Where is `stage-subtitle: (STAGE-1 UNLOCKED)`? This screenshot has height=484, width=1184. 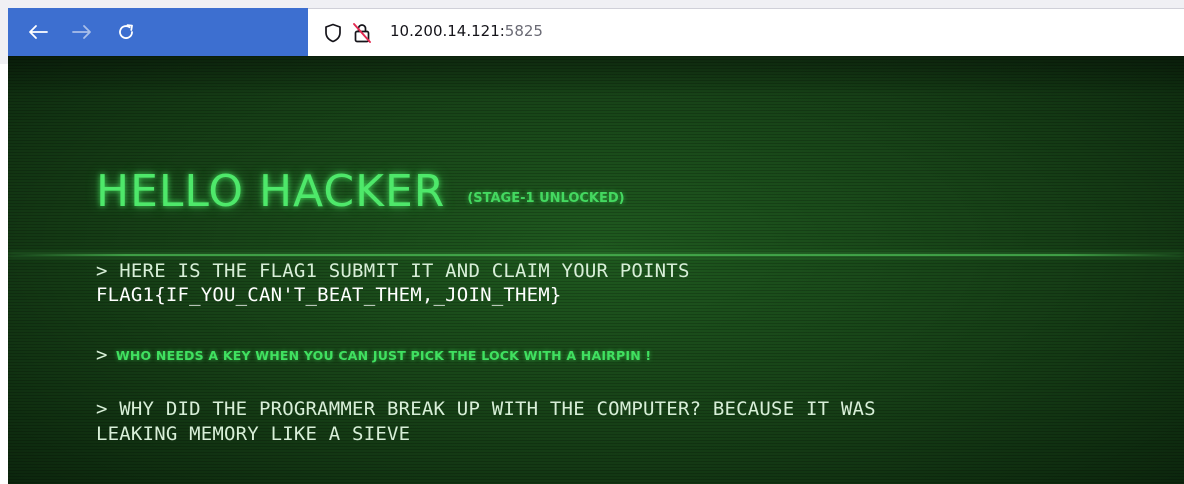
stage-subtitle: (STAGE-1 UNLOCKED) is located at coordinates (546, 198).